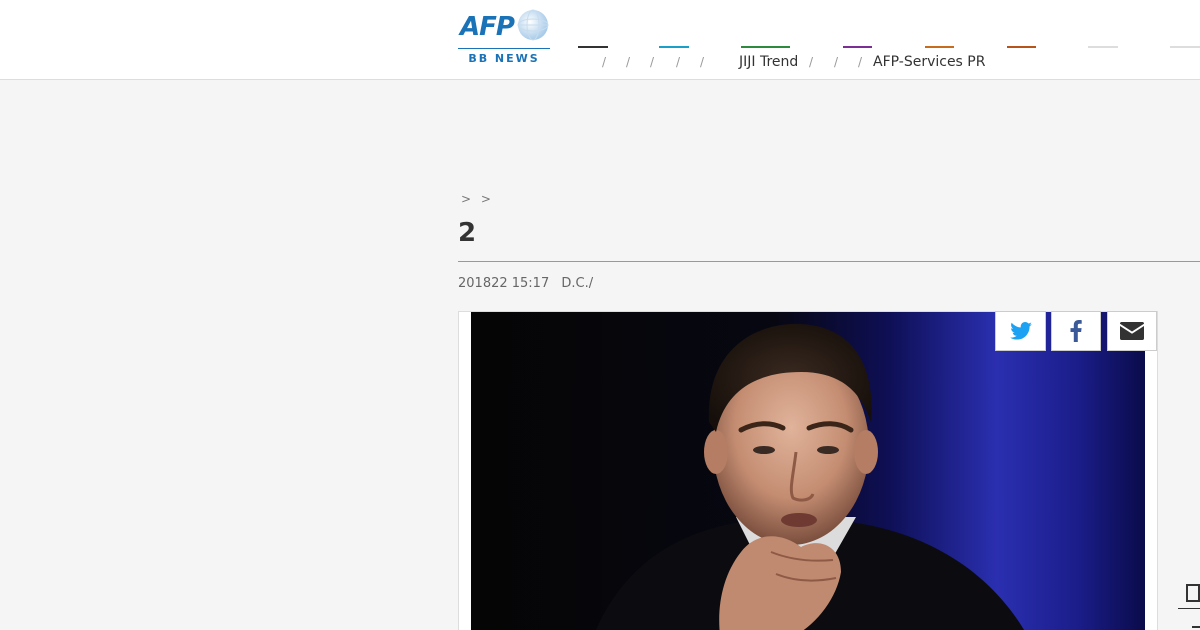 The height and width of the screenshot is (630, 1200). I want to click on mail-icon, so click(1132, 331).